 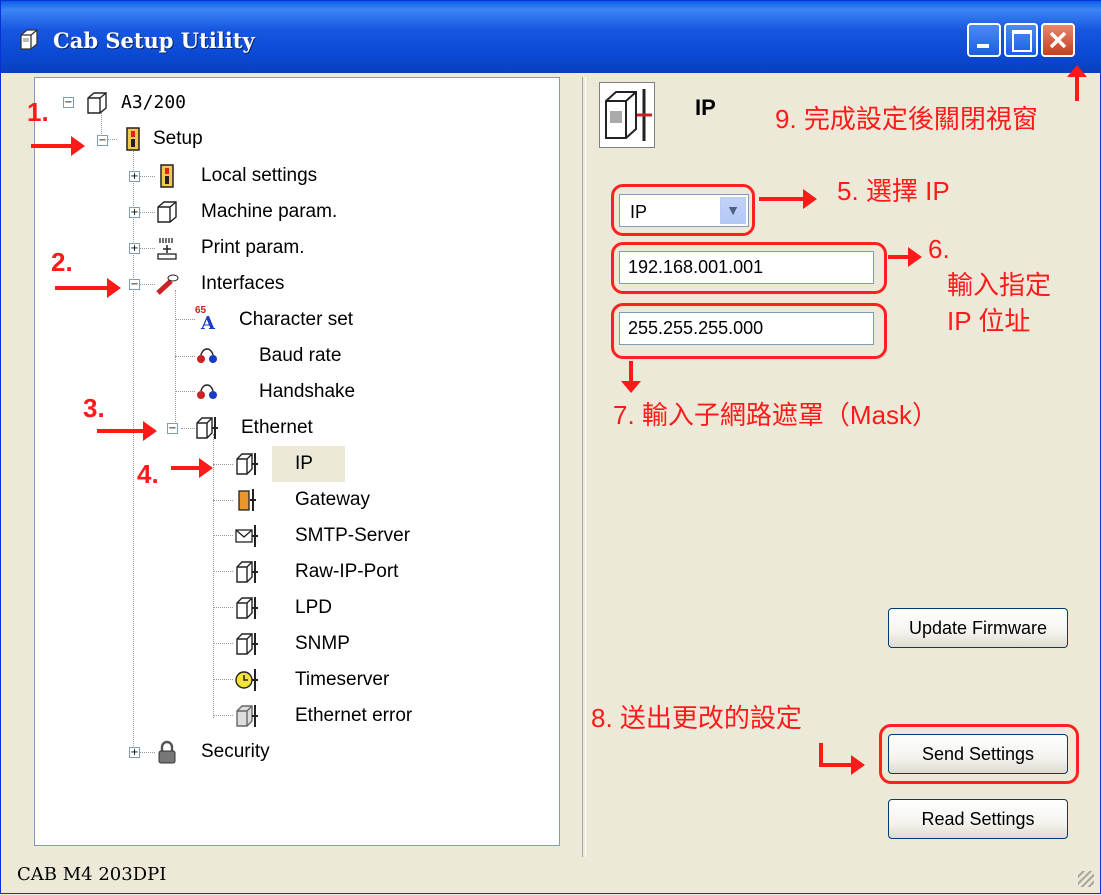 I want to click on tree-label-smtp-server: SMTP-Server, so click(x=353, y=535).